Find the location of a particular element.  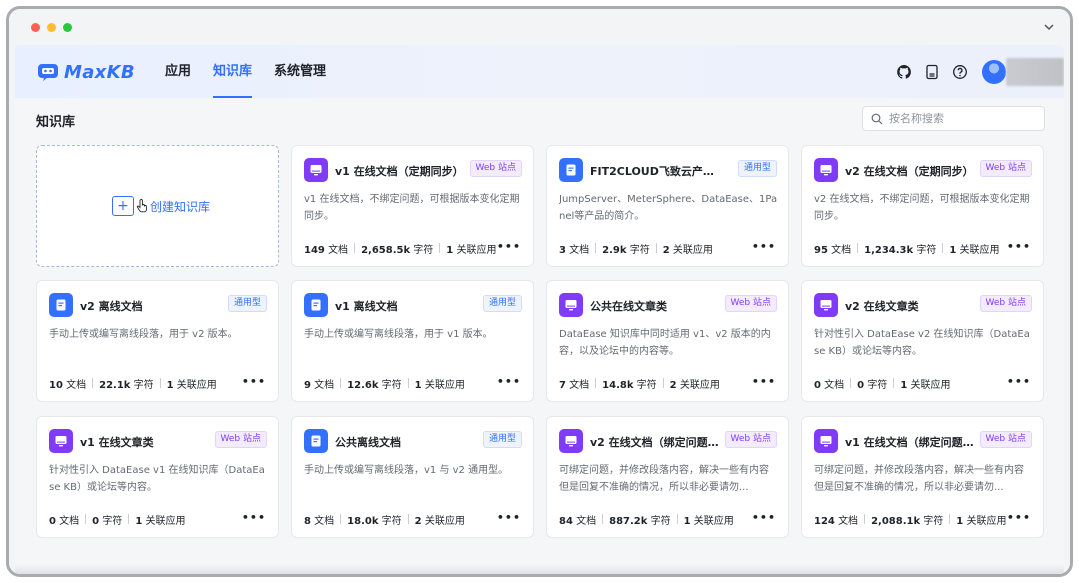

knowledge-card-title: v1 在线文章类 is located at coordinates (117, 442).